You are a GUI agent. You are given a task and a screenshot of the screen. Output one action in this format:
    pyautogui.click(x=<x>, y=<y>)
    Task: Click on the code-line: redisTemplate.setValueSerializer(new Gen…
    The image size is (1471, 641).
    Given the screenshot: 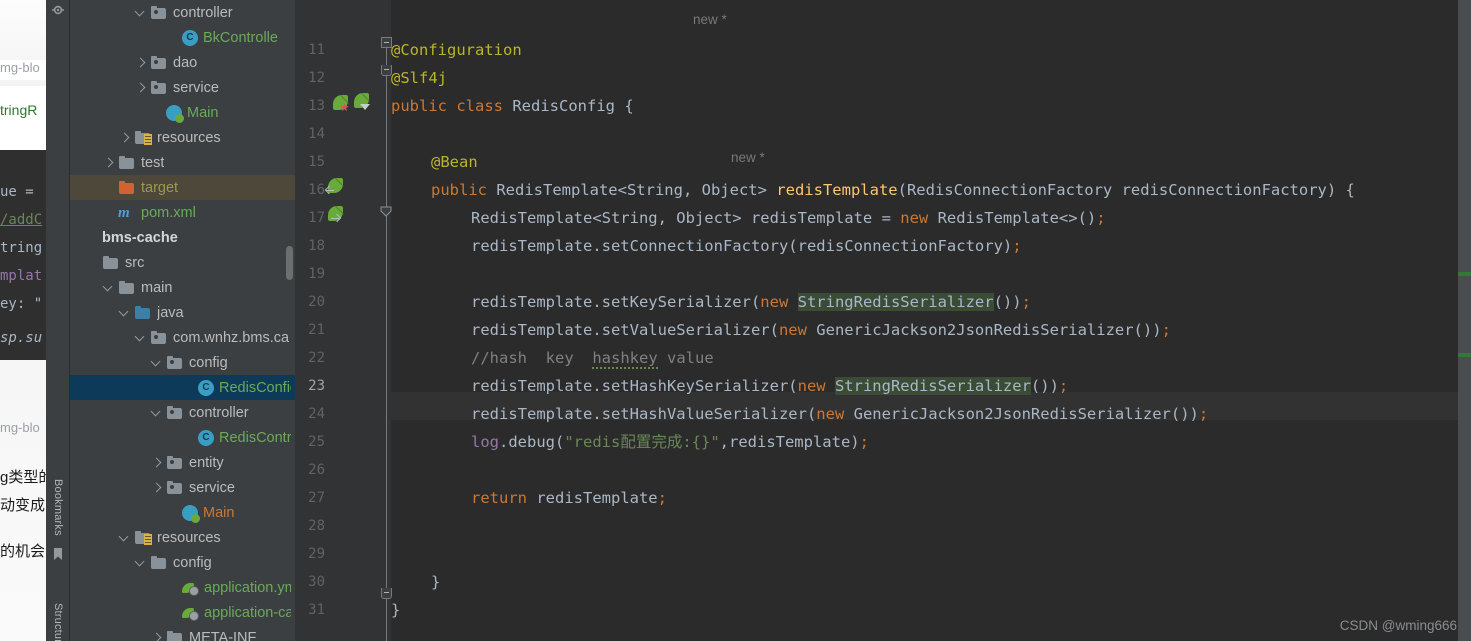 What is the action you would take?
    pyautogui.click(x=821, y=330)
    